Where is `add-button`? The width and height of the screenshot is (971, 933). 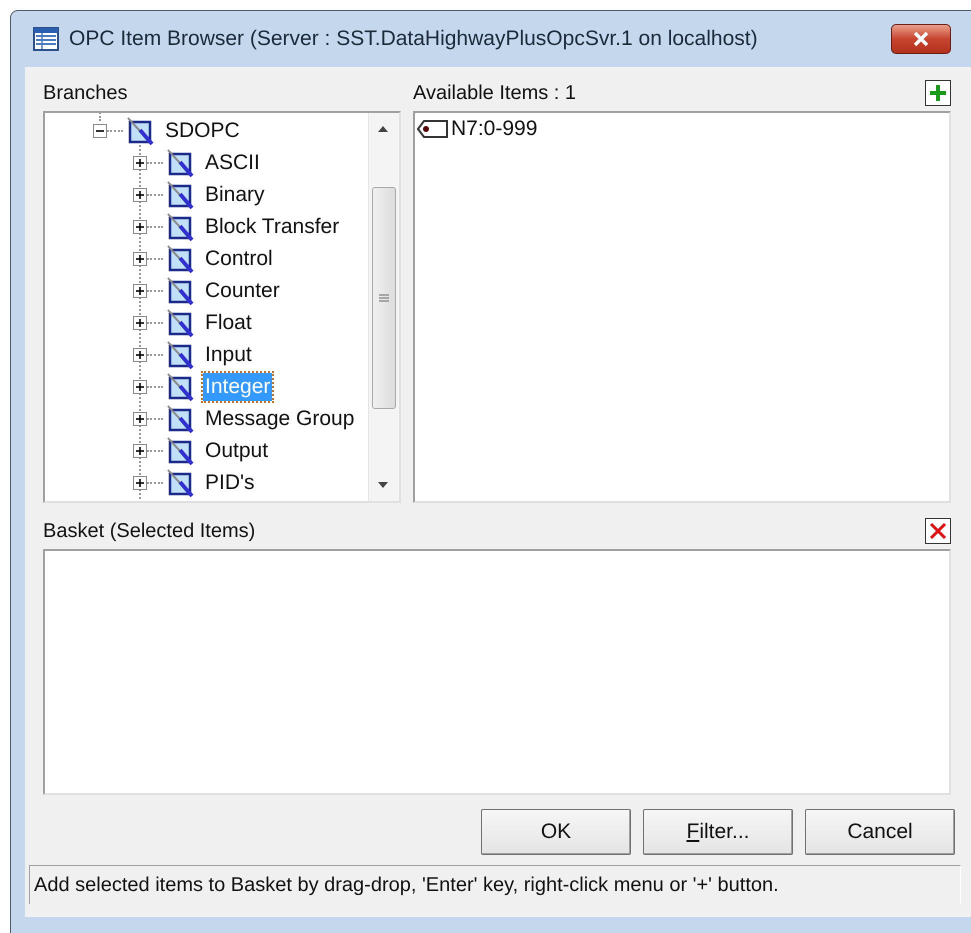 add-button is located at coordinates (938, 93).